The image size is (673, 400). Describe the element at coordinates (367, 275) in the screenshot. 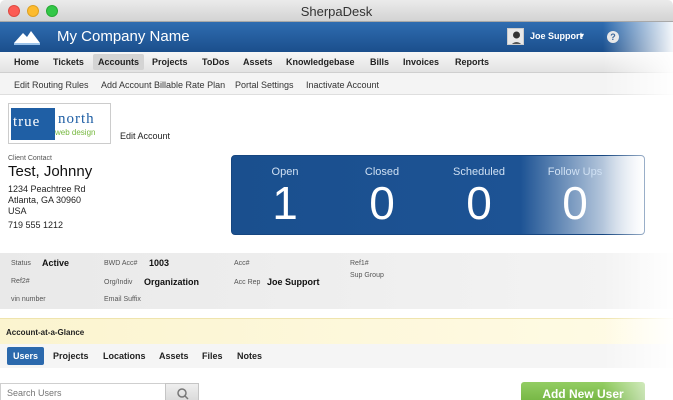

I see `support-group-label: Sup Group` at that location.